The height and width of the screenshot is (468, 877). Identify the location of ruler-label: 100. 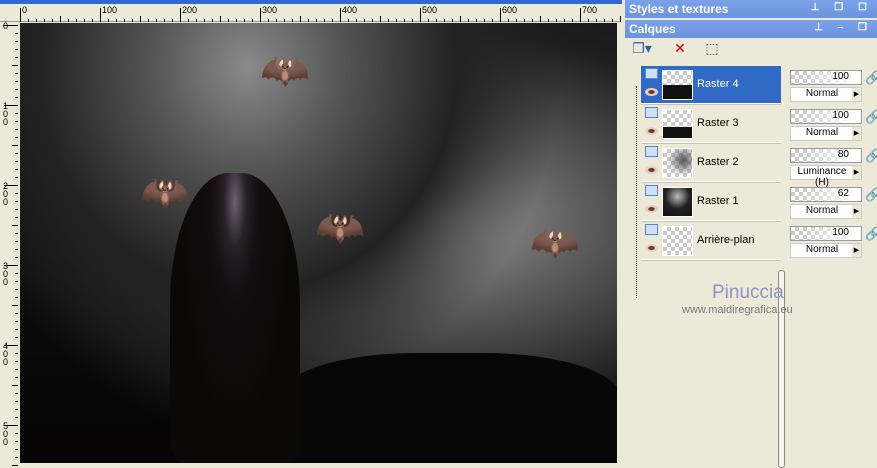
(6, 114).